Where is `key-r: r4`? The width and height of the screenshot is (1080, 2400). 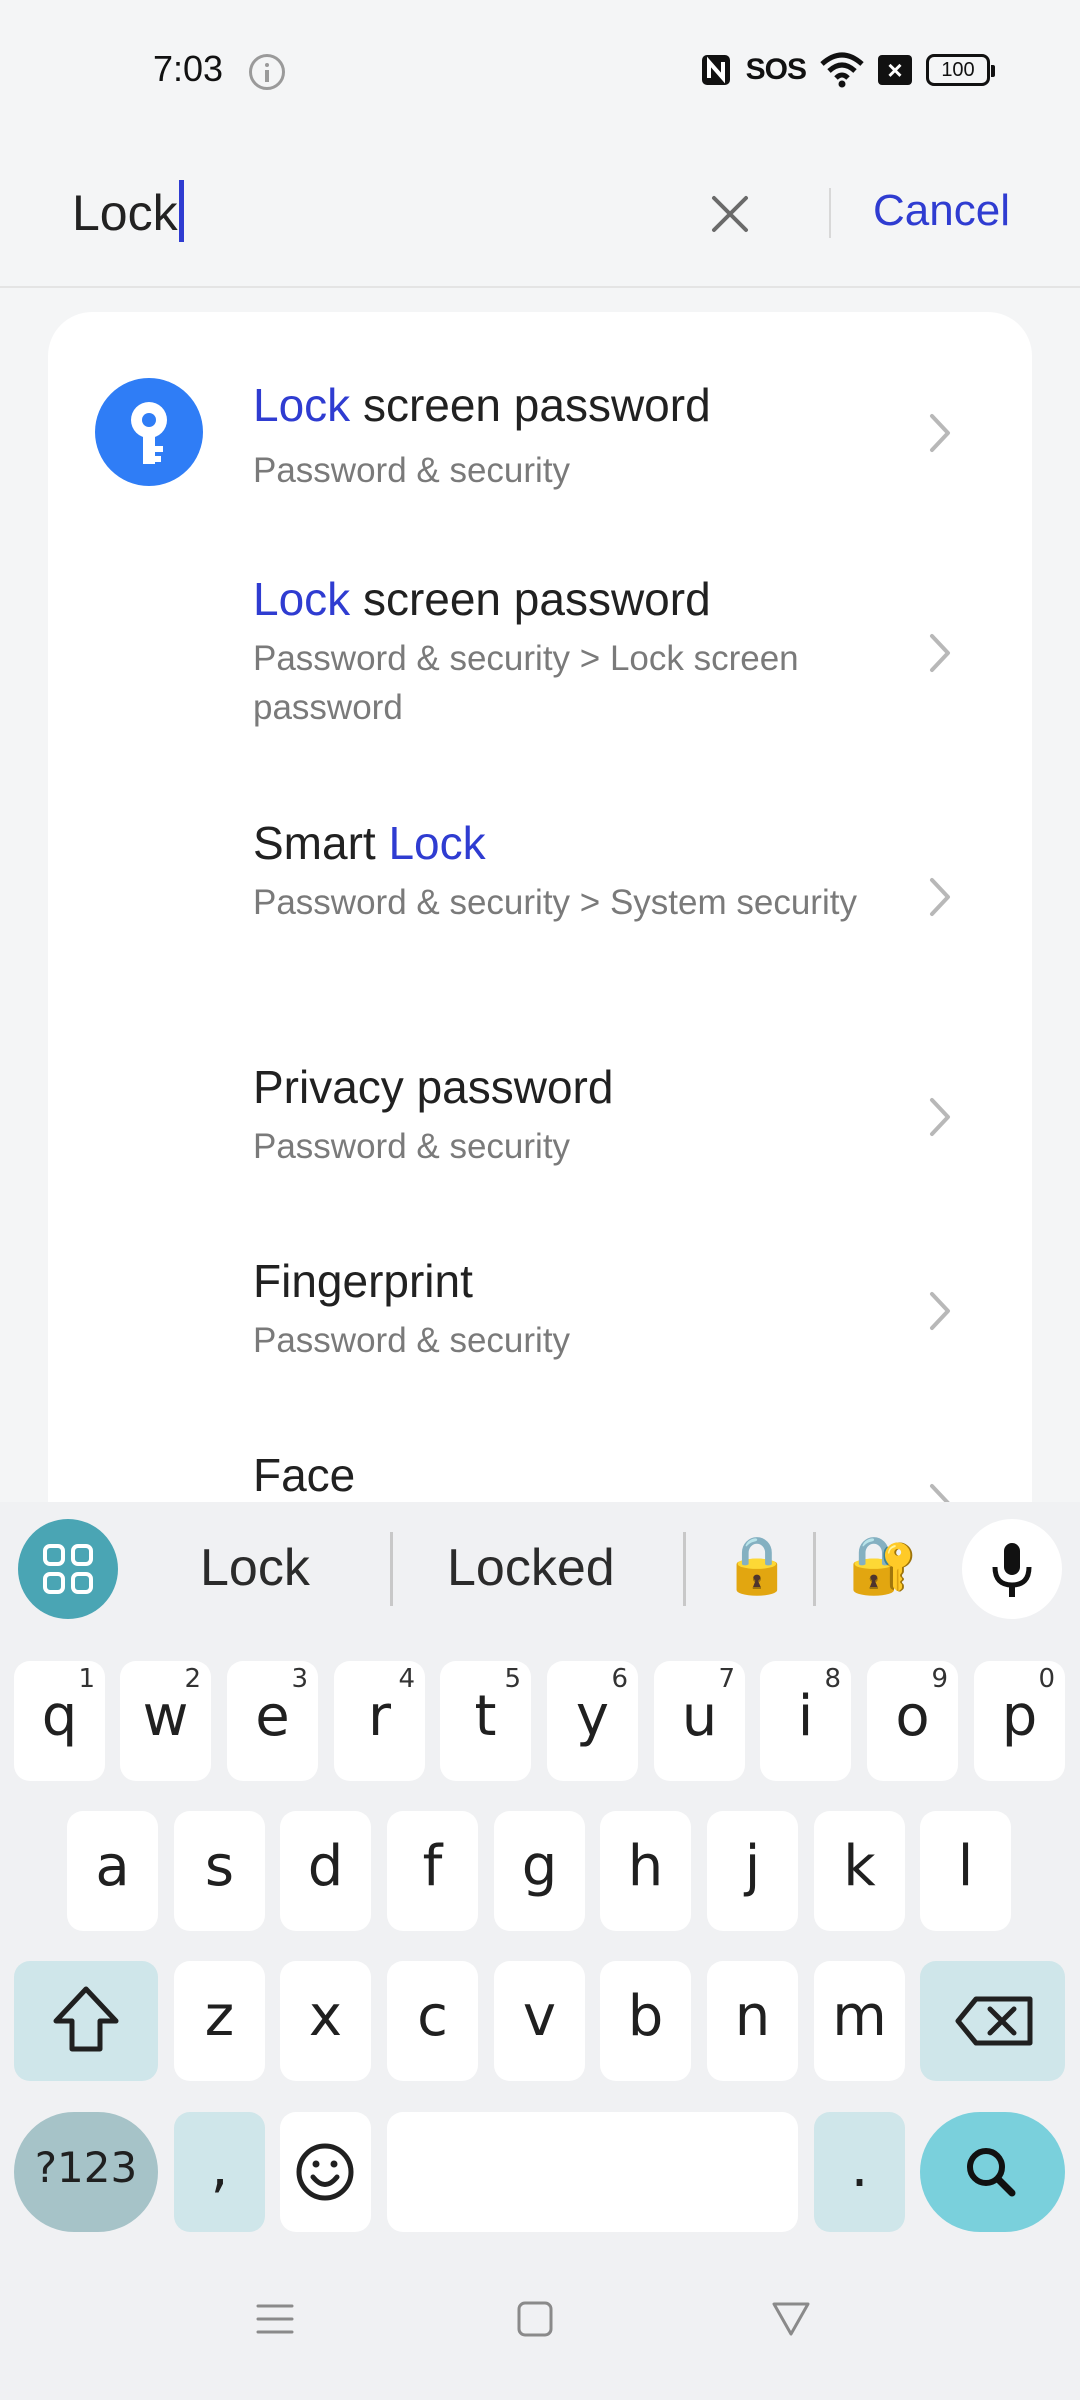
key-r: r4 is located at coordinates (379, 1721).